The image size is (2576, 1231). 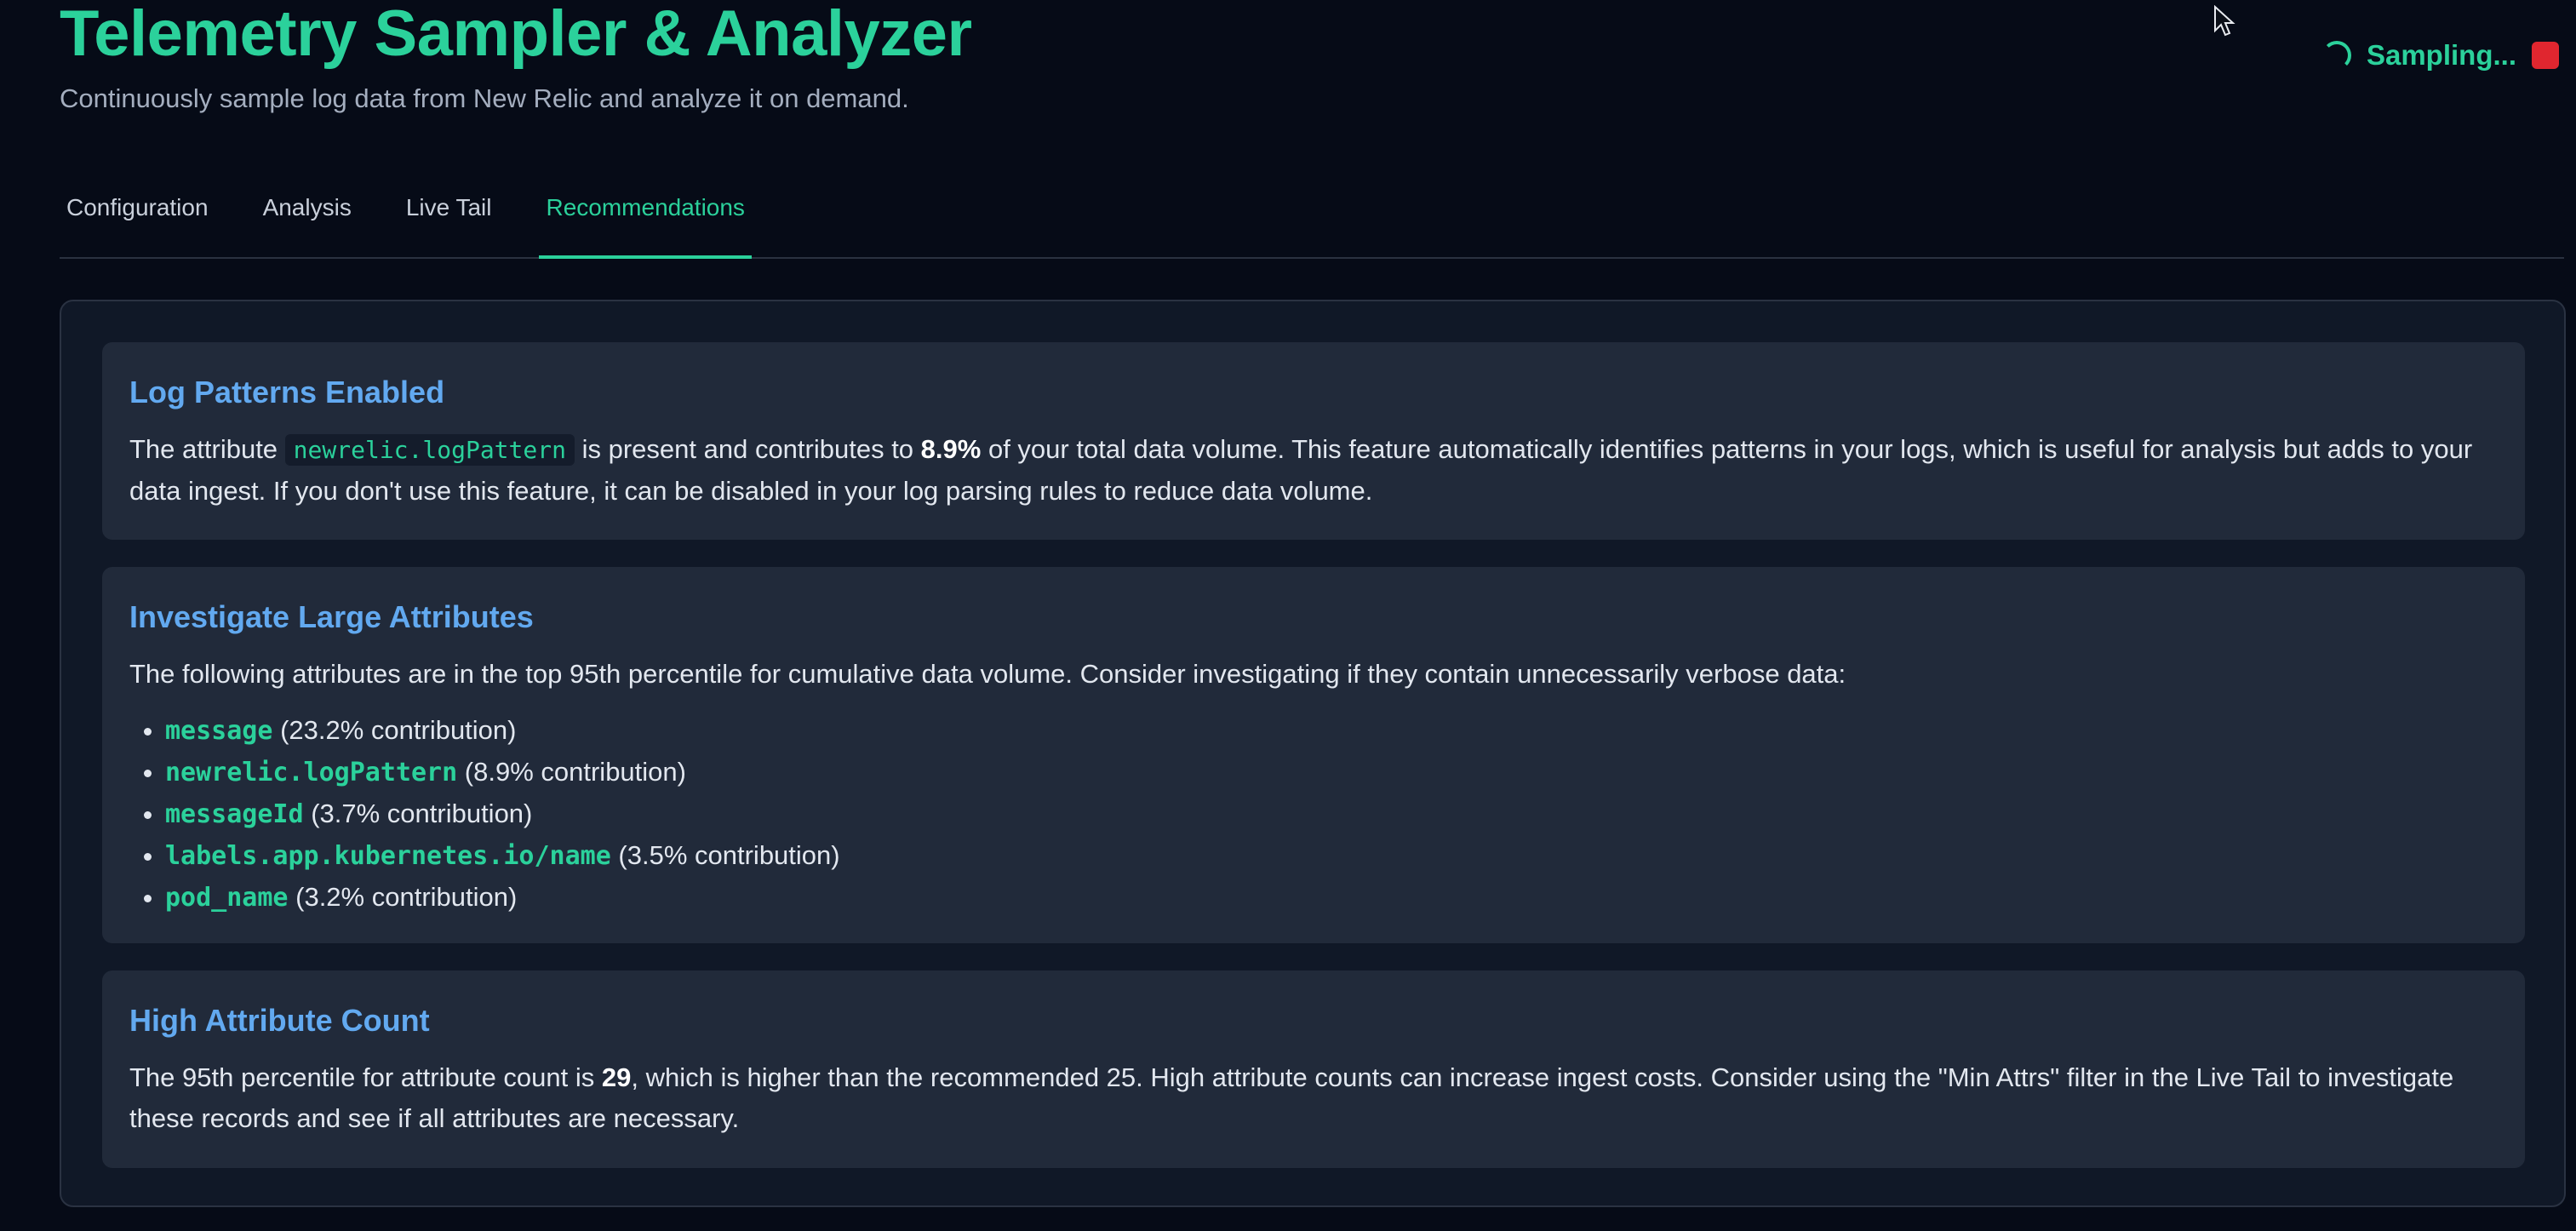 I want to click on body-text: is present and contributes to, so click(x=748, y=449).